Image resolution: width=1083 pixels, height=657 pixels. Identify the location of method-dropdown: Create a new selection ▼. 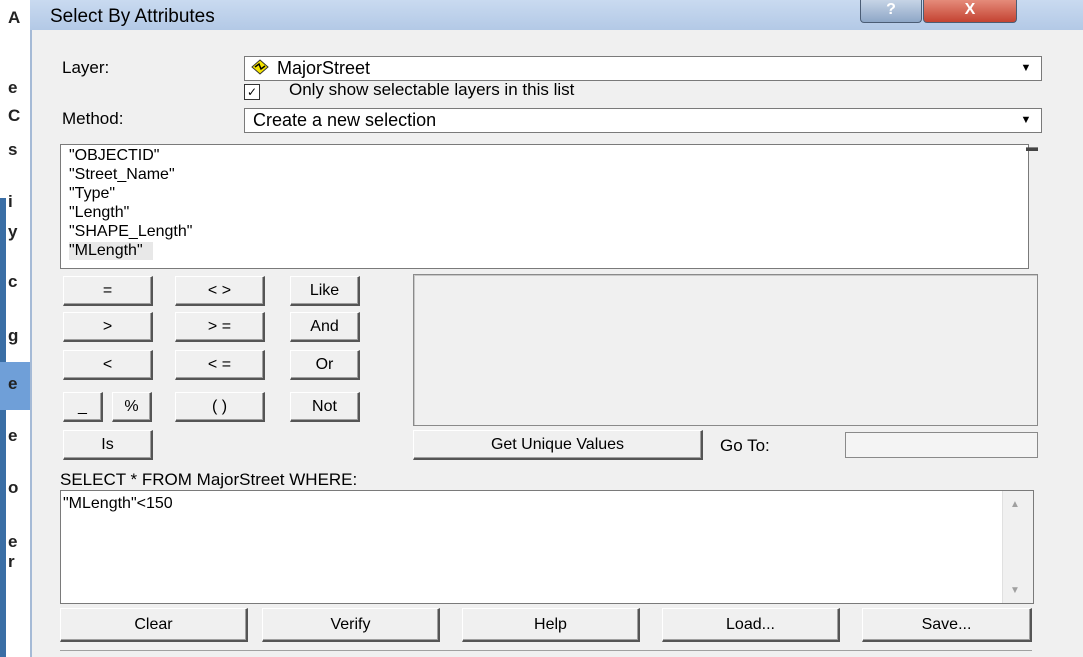
(643, 120).